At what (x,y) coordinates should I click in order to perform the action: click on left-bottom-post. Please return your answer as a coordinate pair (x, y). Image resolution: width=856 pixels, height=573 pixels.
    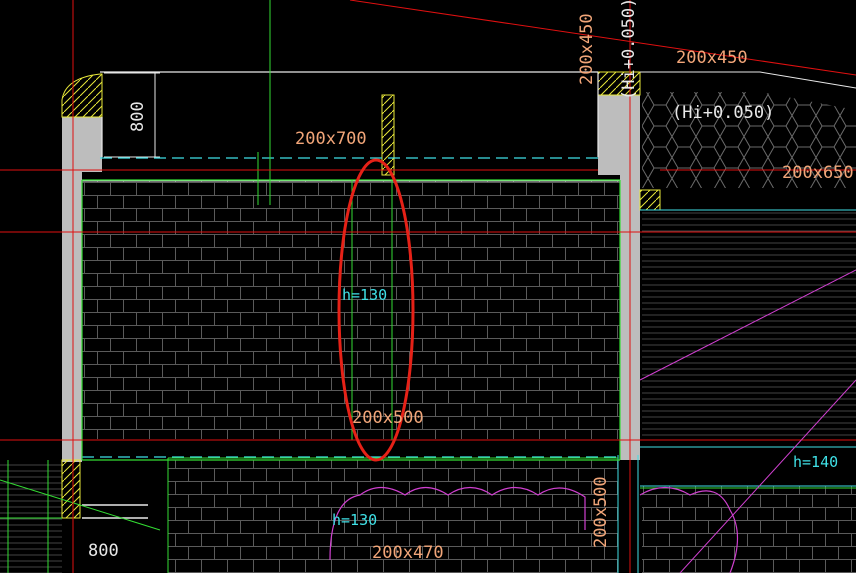
    Looking at the image, I should click on (71, 489).